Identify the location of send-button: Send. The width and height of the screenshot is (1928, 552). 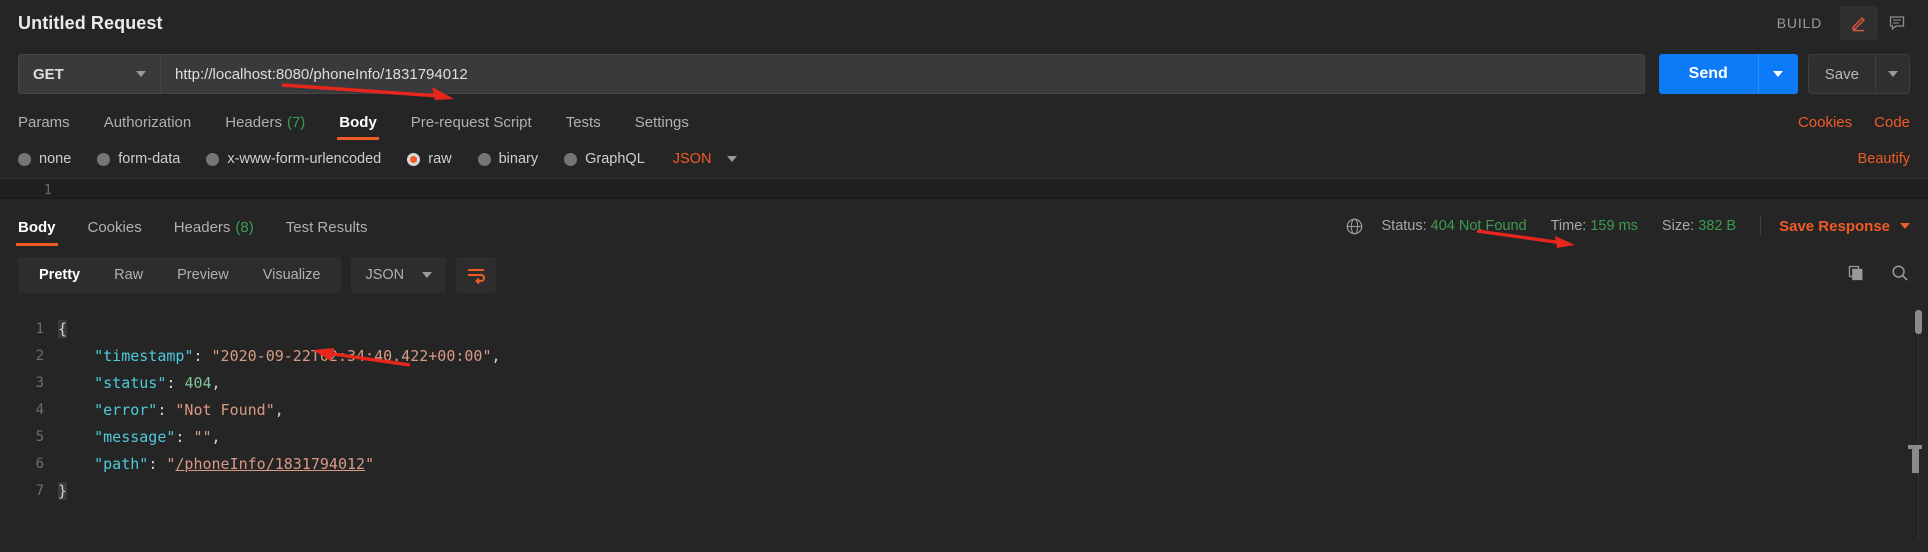
(1708, 74).